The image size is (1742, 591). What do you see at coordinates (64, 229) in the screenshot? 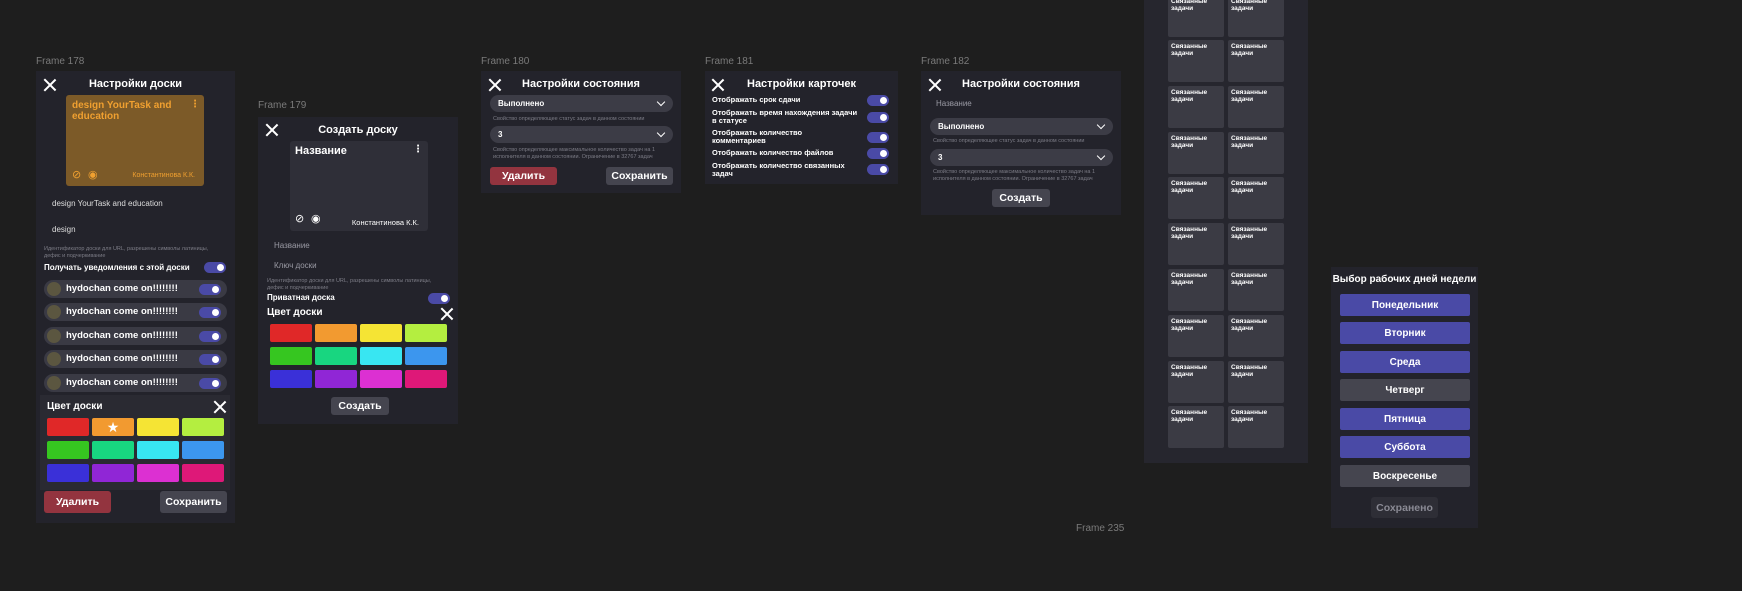
I see `board-key-field: design` at bounding box center [64, 229].